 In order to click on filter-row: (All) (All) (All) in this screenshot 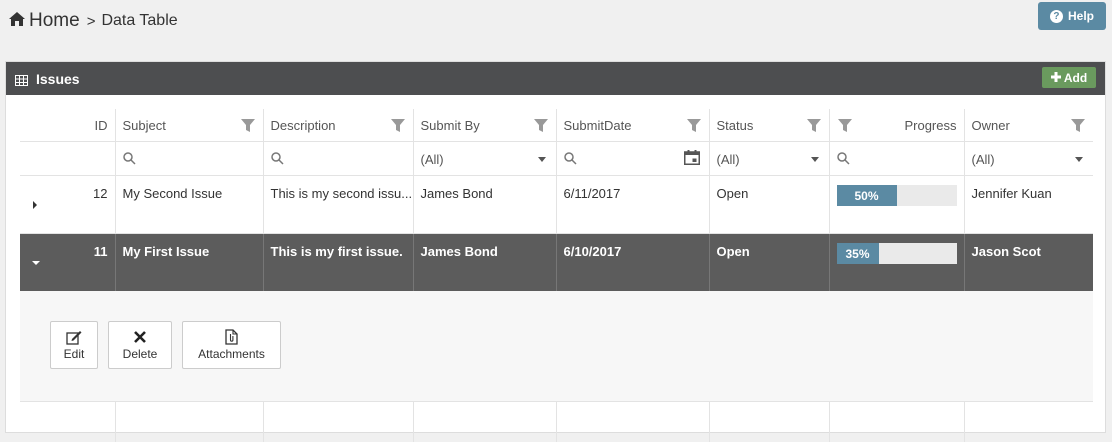, I will do `click(556, 159)`.